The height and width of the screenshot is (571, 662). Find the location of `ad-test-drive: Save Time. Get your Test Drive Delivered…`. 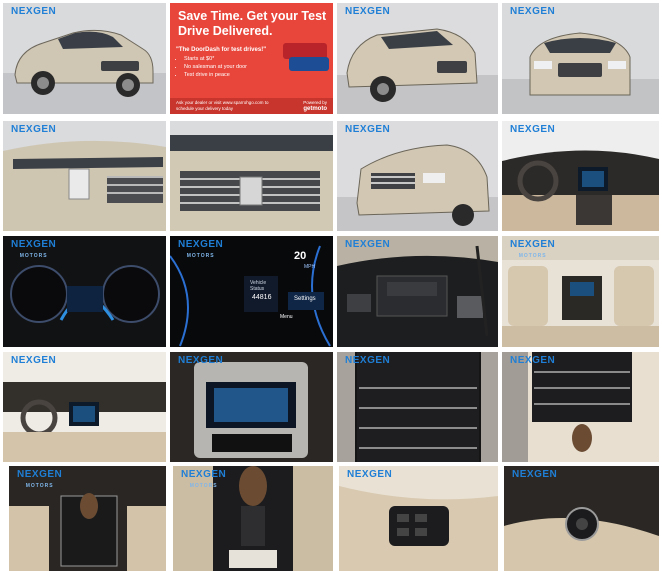

ad-test-drive: Save Time. Get your Test Drive Delivered… is located at coordinates (251, 58).